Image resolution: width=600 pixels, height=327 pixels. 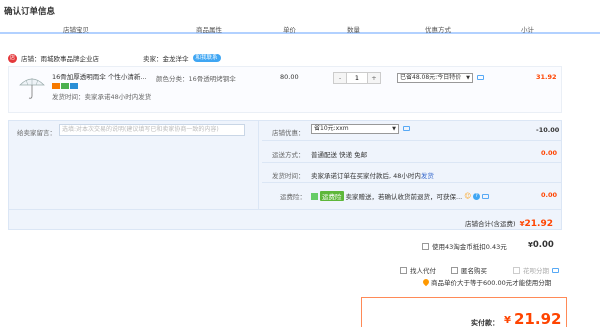 What do you see at coordinates (32, 87) in the screenshot?
I see `product-image` at bounding box center [32, 87].